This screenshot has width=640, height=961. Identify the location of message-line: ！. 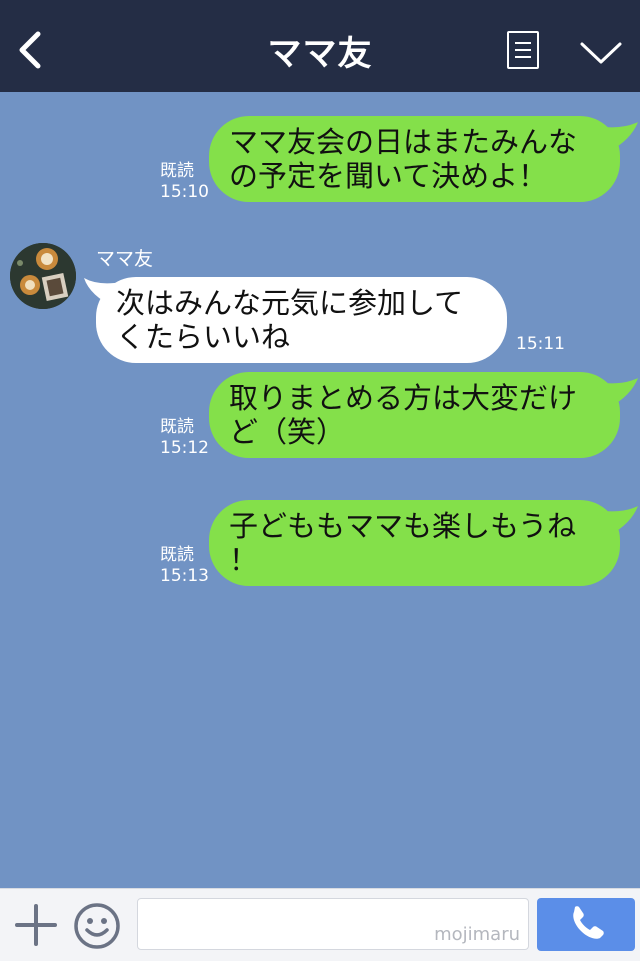
(244, 560).